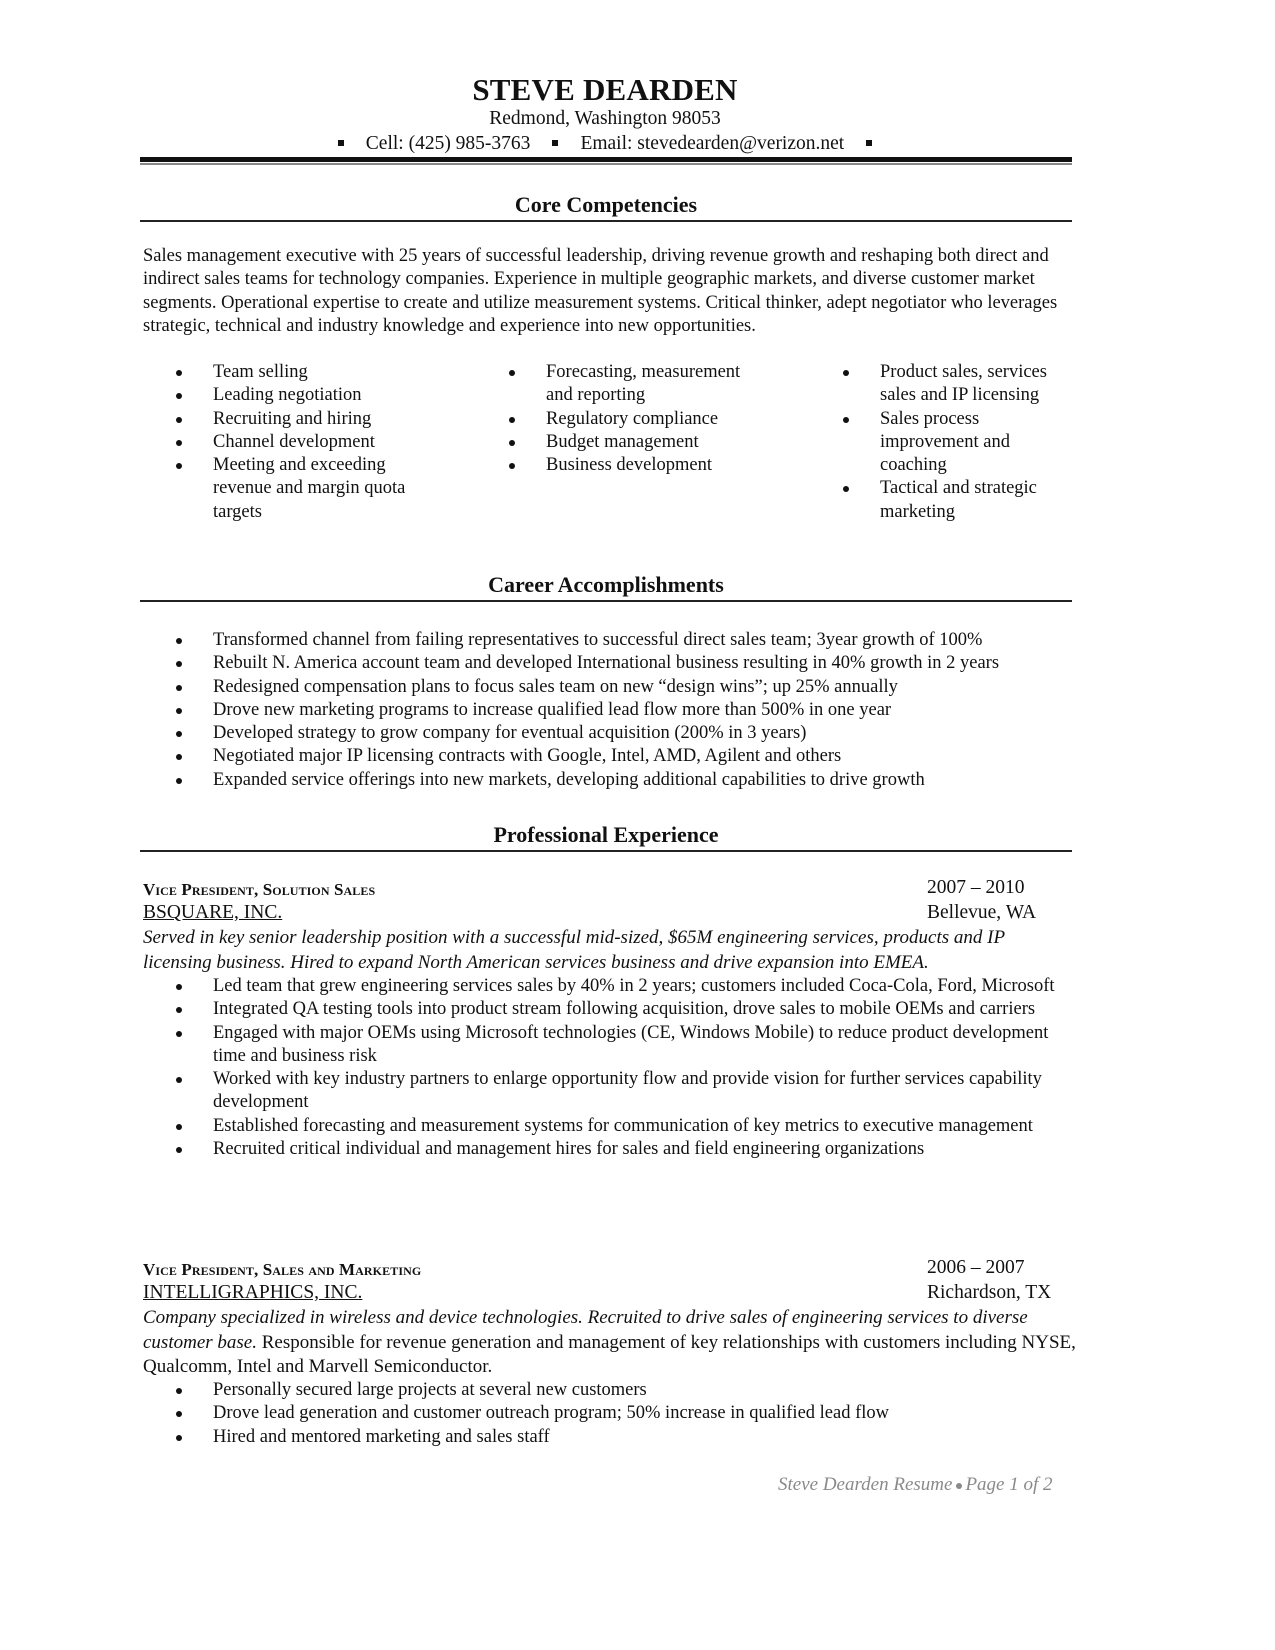  I want to click on list-item: Budget management, so click(634, 442).